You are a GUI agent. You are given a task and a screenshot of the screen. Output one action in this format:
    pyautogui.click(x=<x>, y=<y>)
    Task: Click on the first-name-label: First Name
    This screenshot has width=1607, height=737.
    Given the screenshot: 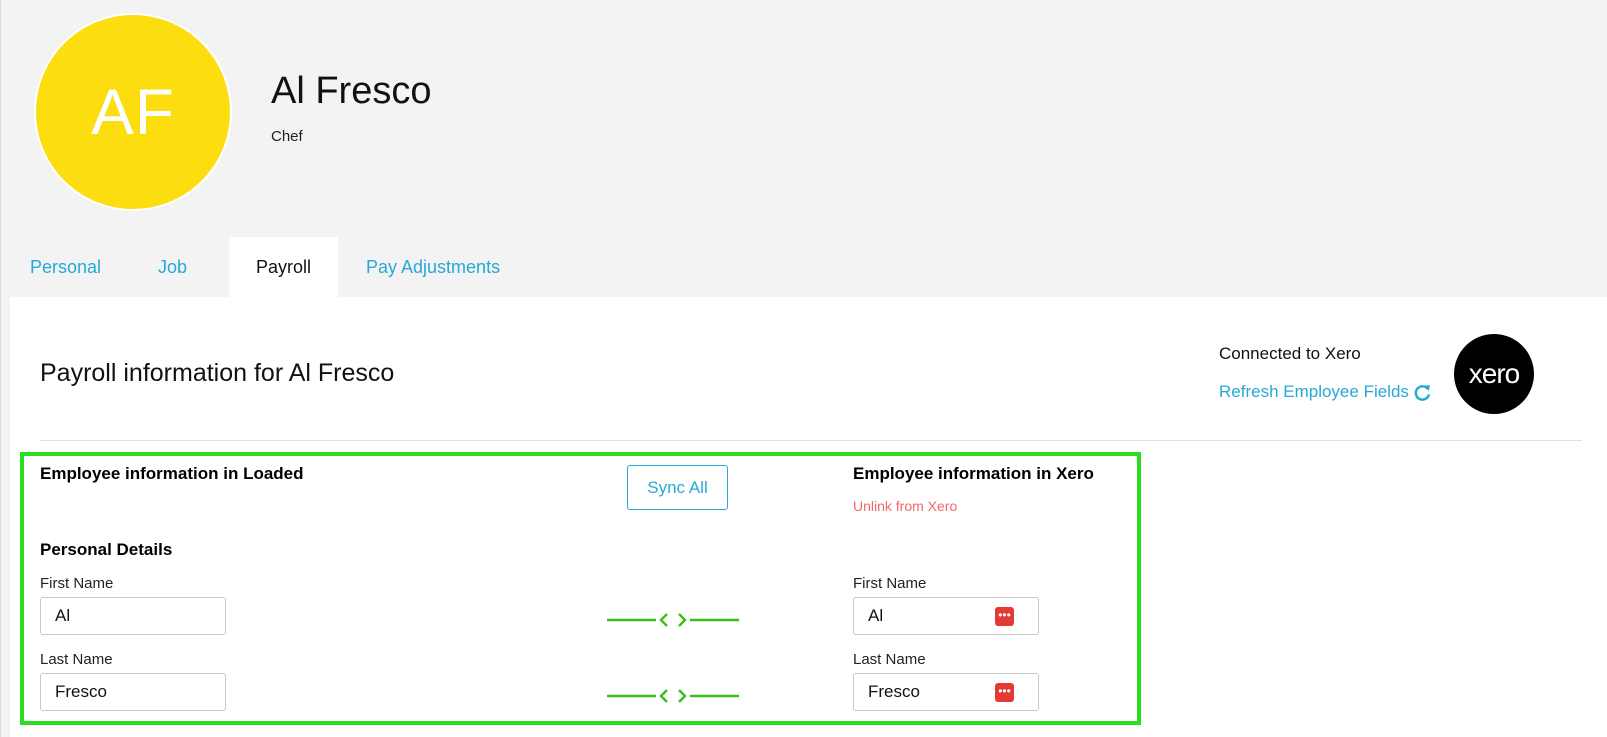 What is the action you would take?
    pyautogui.click(x=77, y=583)
    